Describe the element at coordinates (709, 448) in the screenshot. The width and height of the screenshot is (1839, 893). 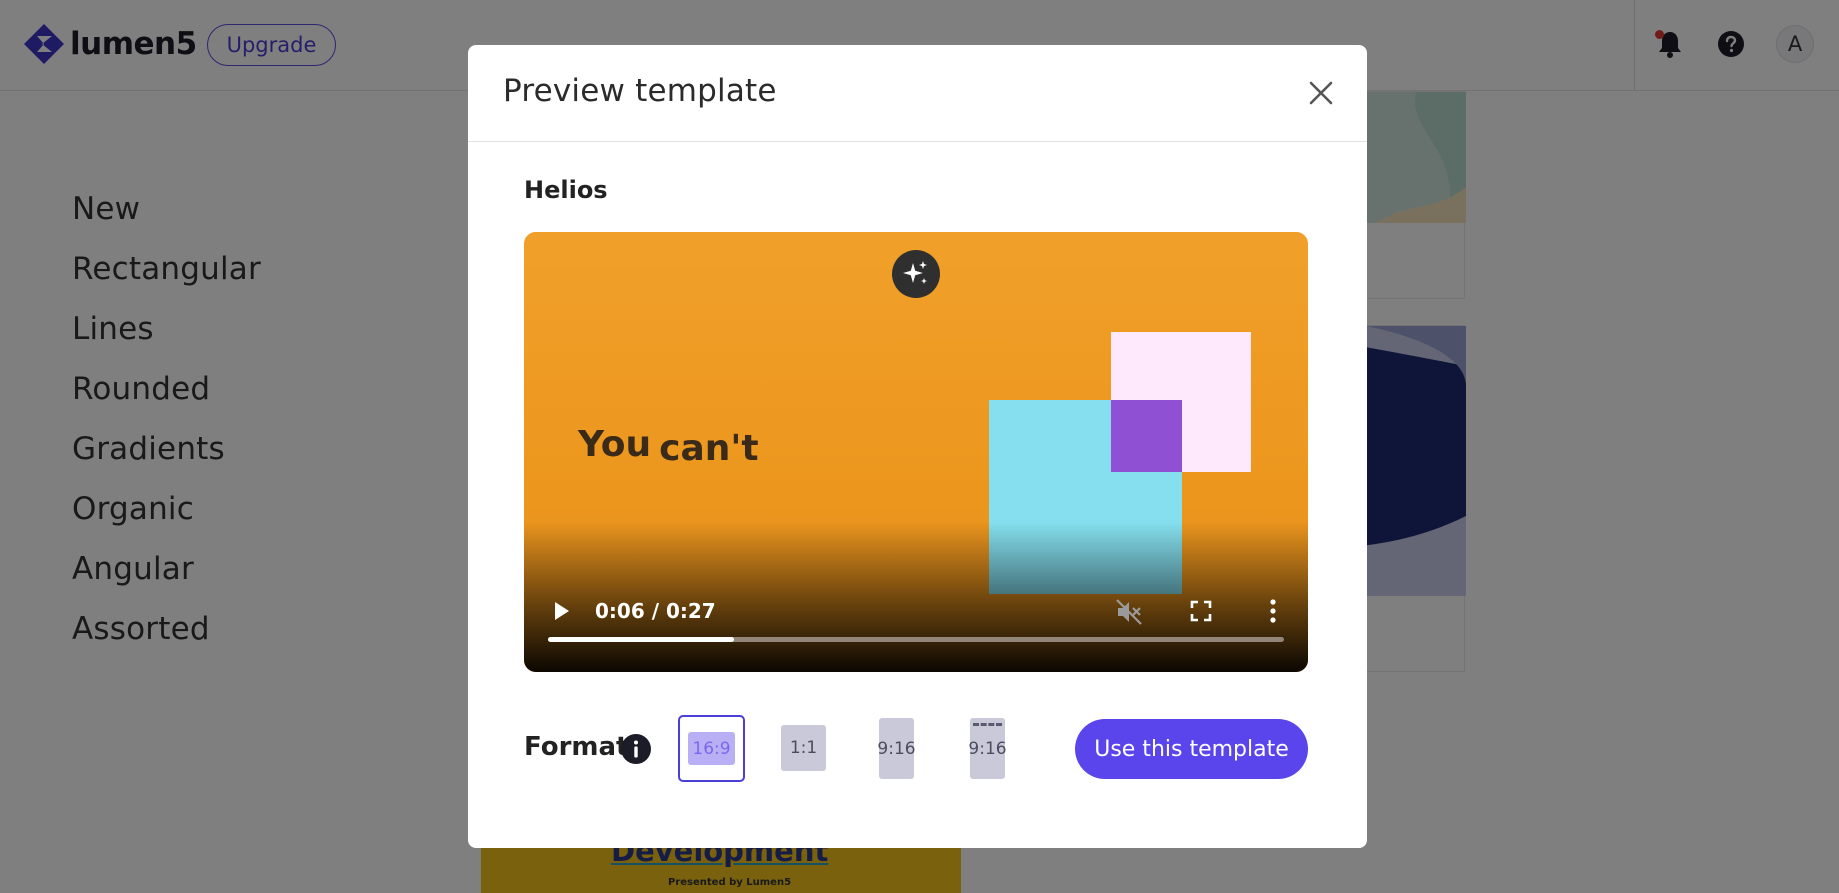
I see `video-caption-word: can't` at that location.